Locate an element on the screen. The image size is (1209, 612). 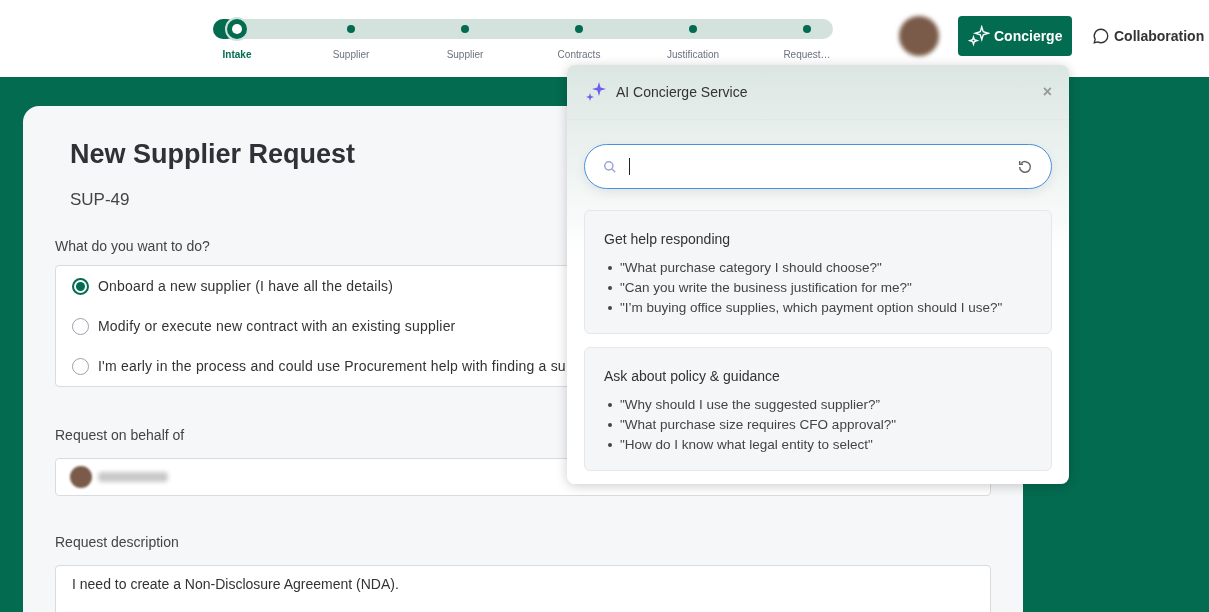
step-label: Justification is located at coordinates (693, 55).